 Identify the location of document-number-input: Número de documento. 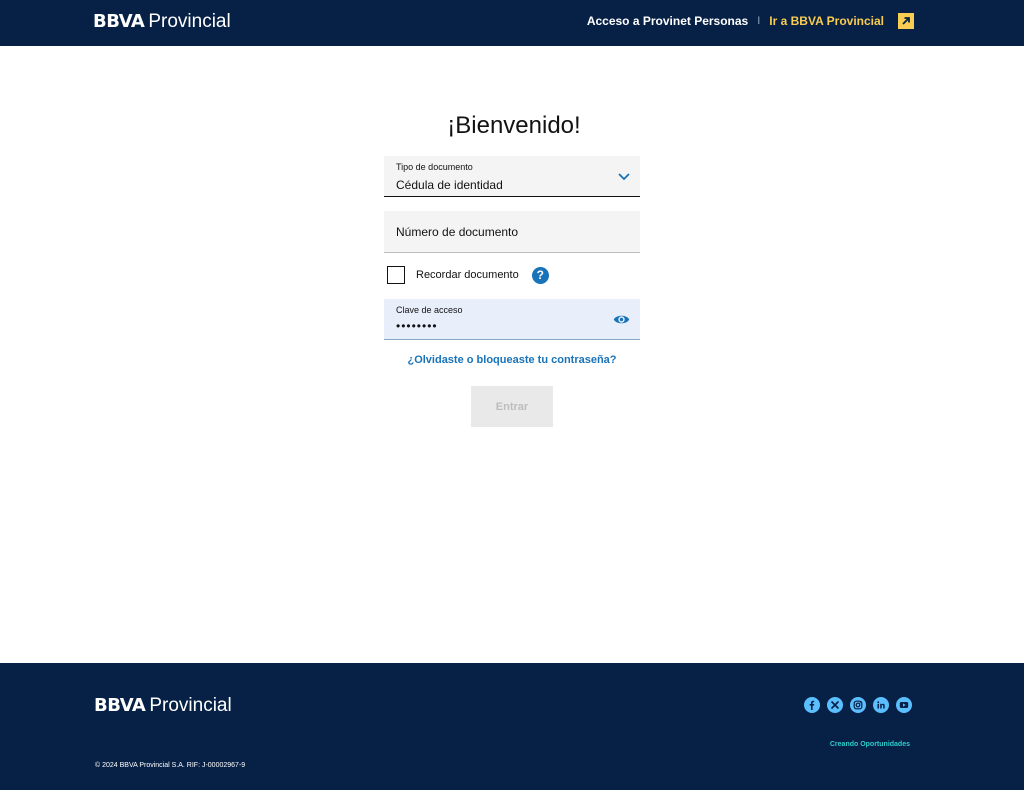
(512, 232).